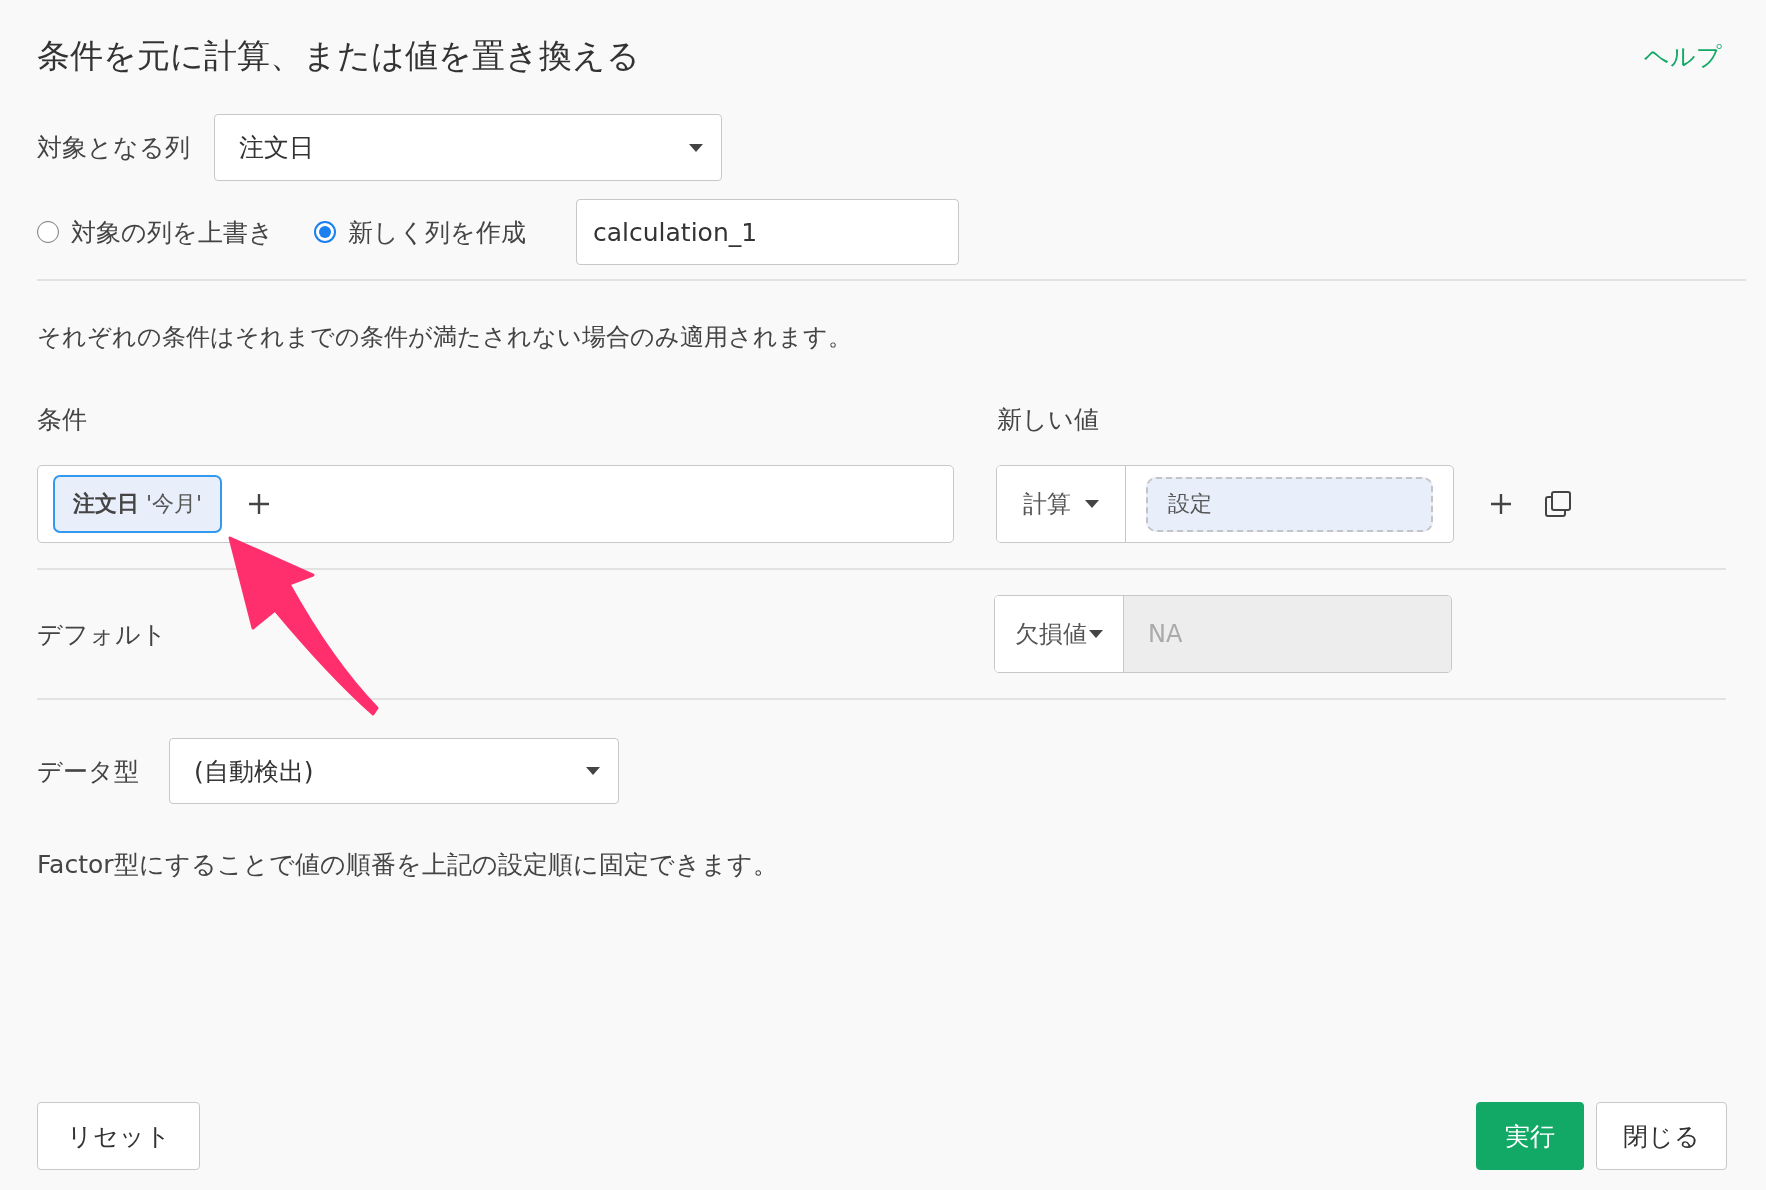 The width and height of the screenshot is (1766, 1190). What do you see at coordinates (338, 55) in the screenshot?
I see `dialog-title: 条件を元に計算、または値を置き換える` at bounding box center [338, 55].